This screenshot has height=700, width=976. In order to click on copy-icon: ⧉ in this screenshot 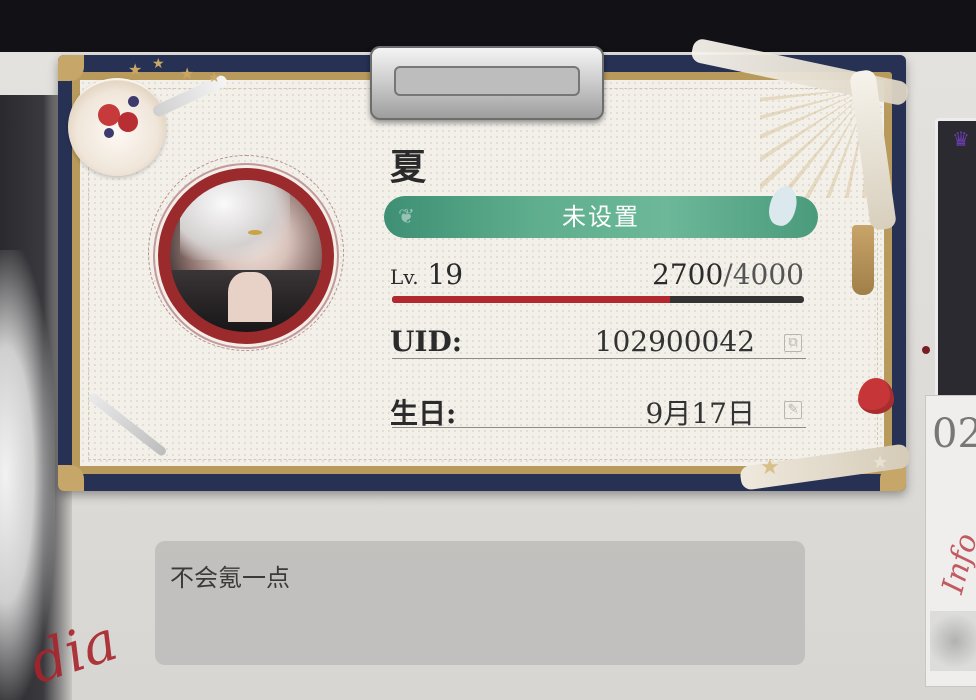, I will do `click(793, 343)`.